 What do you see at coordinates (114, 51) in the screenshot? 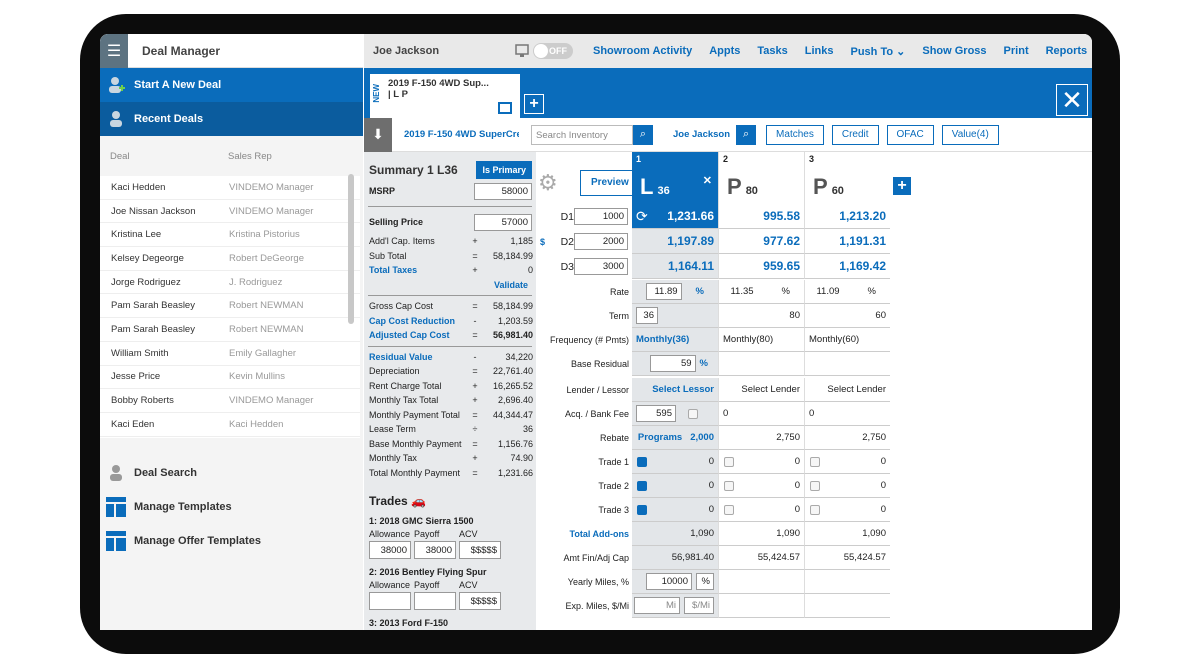
I see `hamburger-icon: ☰` at bounding box center [114, 51].